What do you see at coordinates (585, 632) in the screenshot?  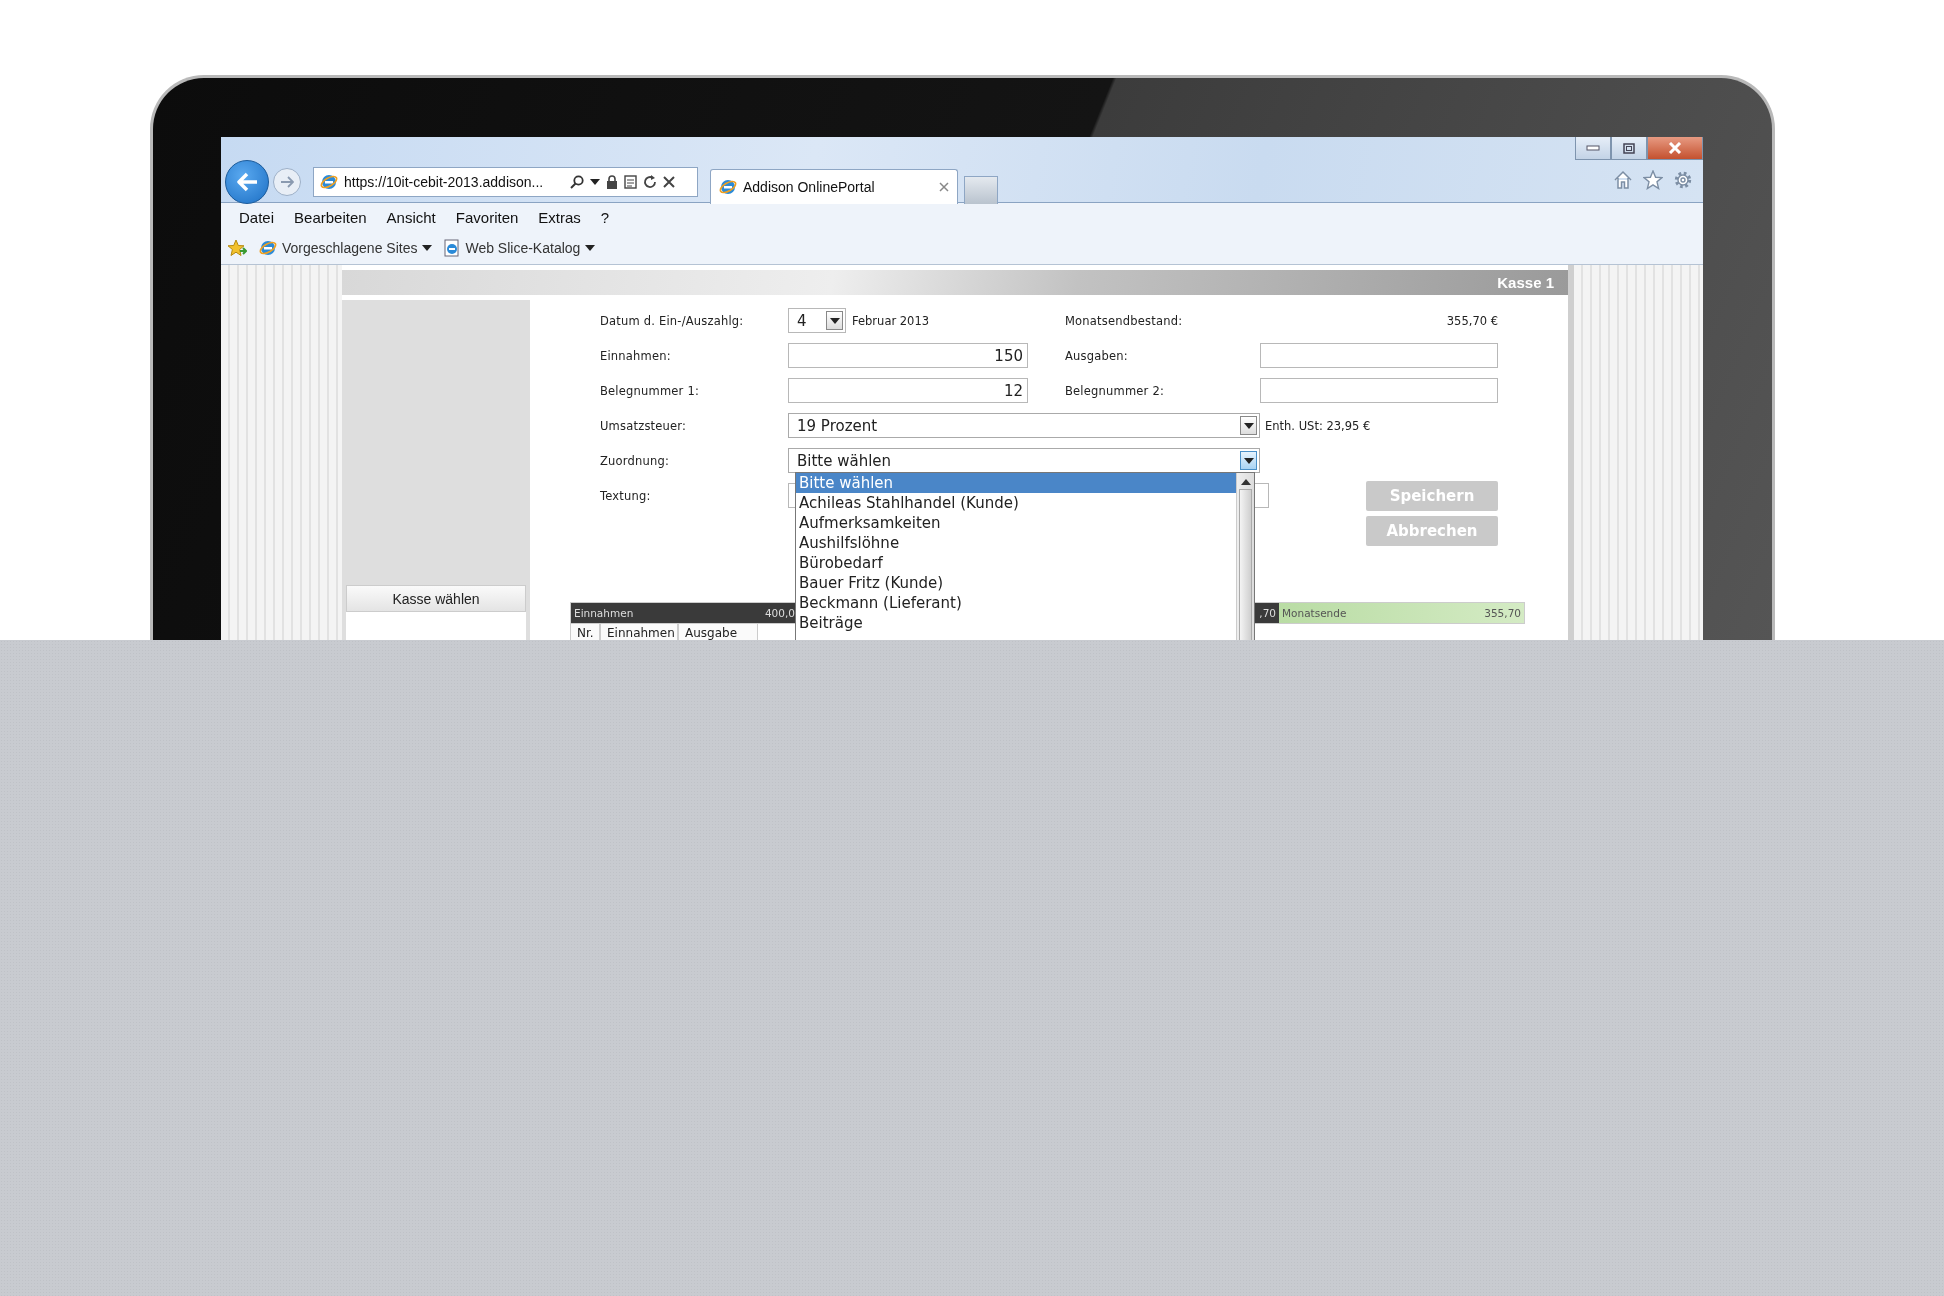 I see `column-header: Nr.` at bounding box center [585, 632].